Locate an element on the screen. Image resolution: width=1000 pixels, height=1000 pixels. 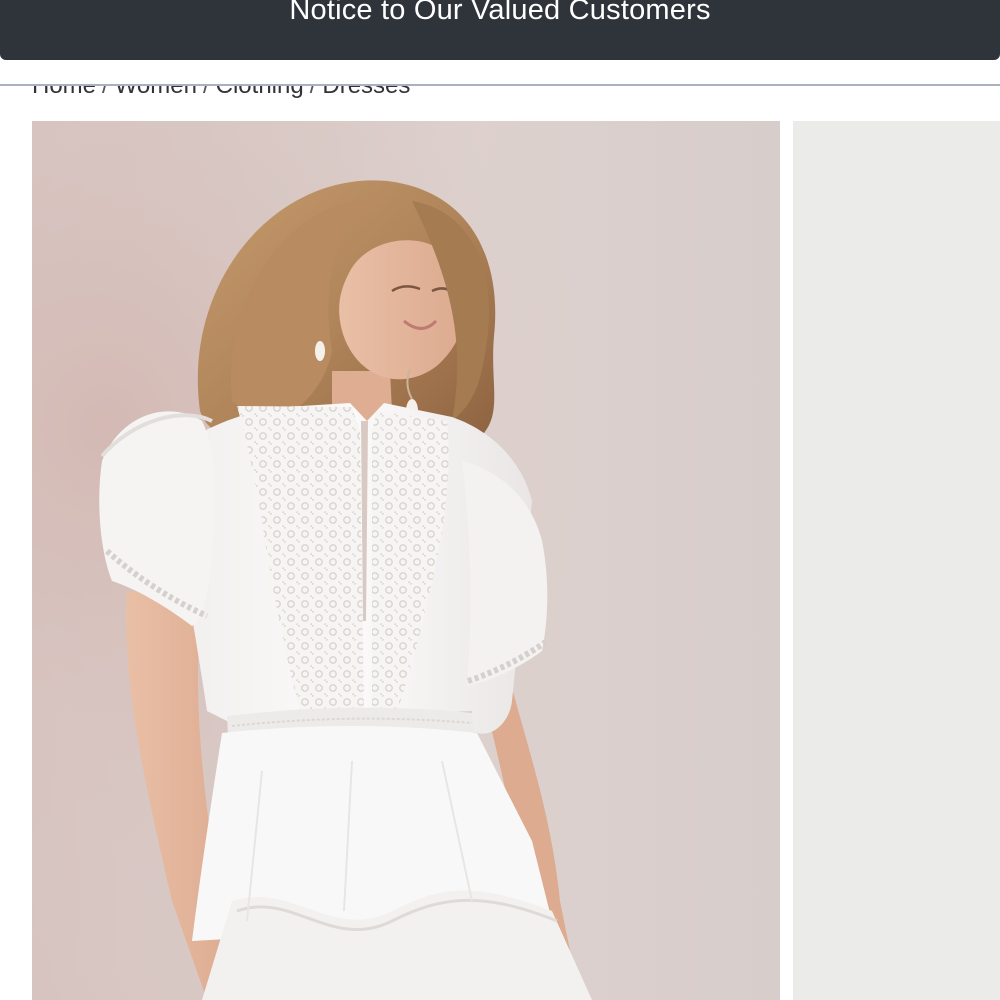
notice-text: Notice to Our Valued Customers is located at coordinates (499, 12).